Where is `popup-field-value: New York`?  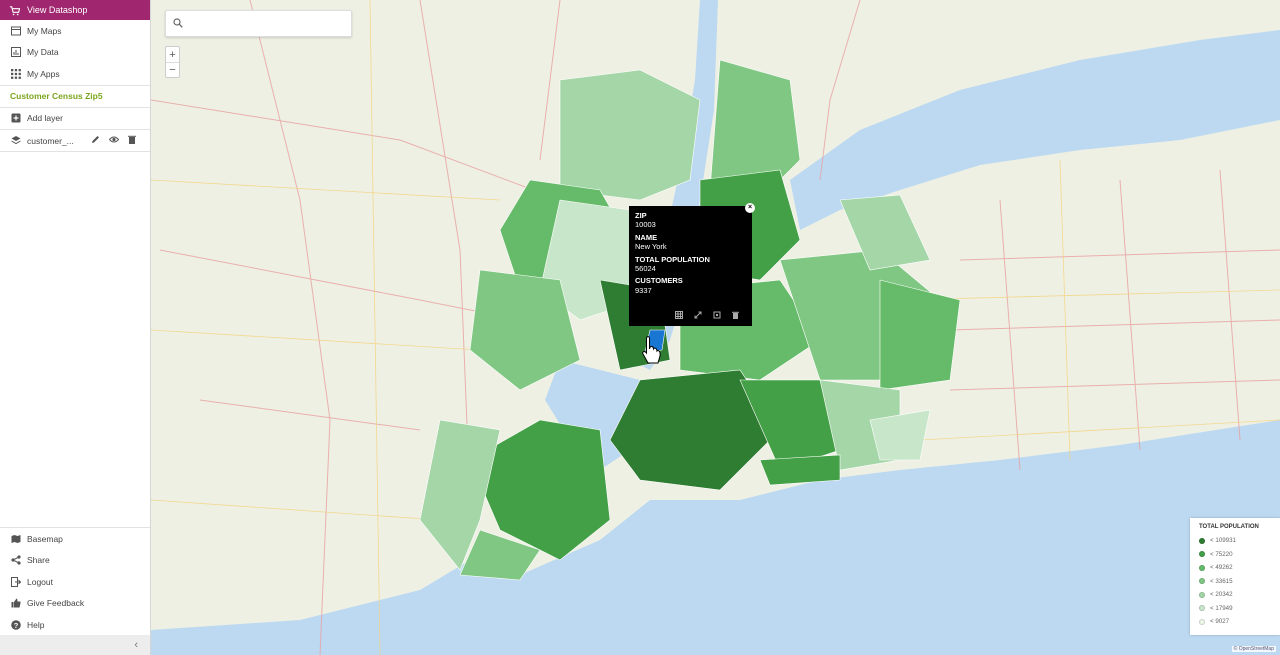 popup-field-value: New York is located at coordinates (651, 247).